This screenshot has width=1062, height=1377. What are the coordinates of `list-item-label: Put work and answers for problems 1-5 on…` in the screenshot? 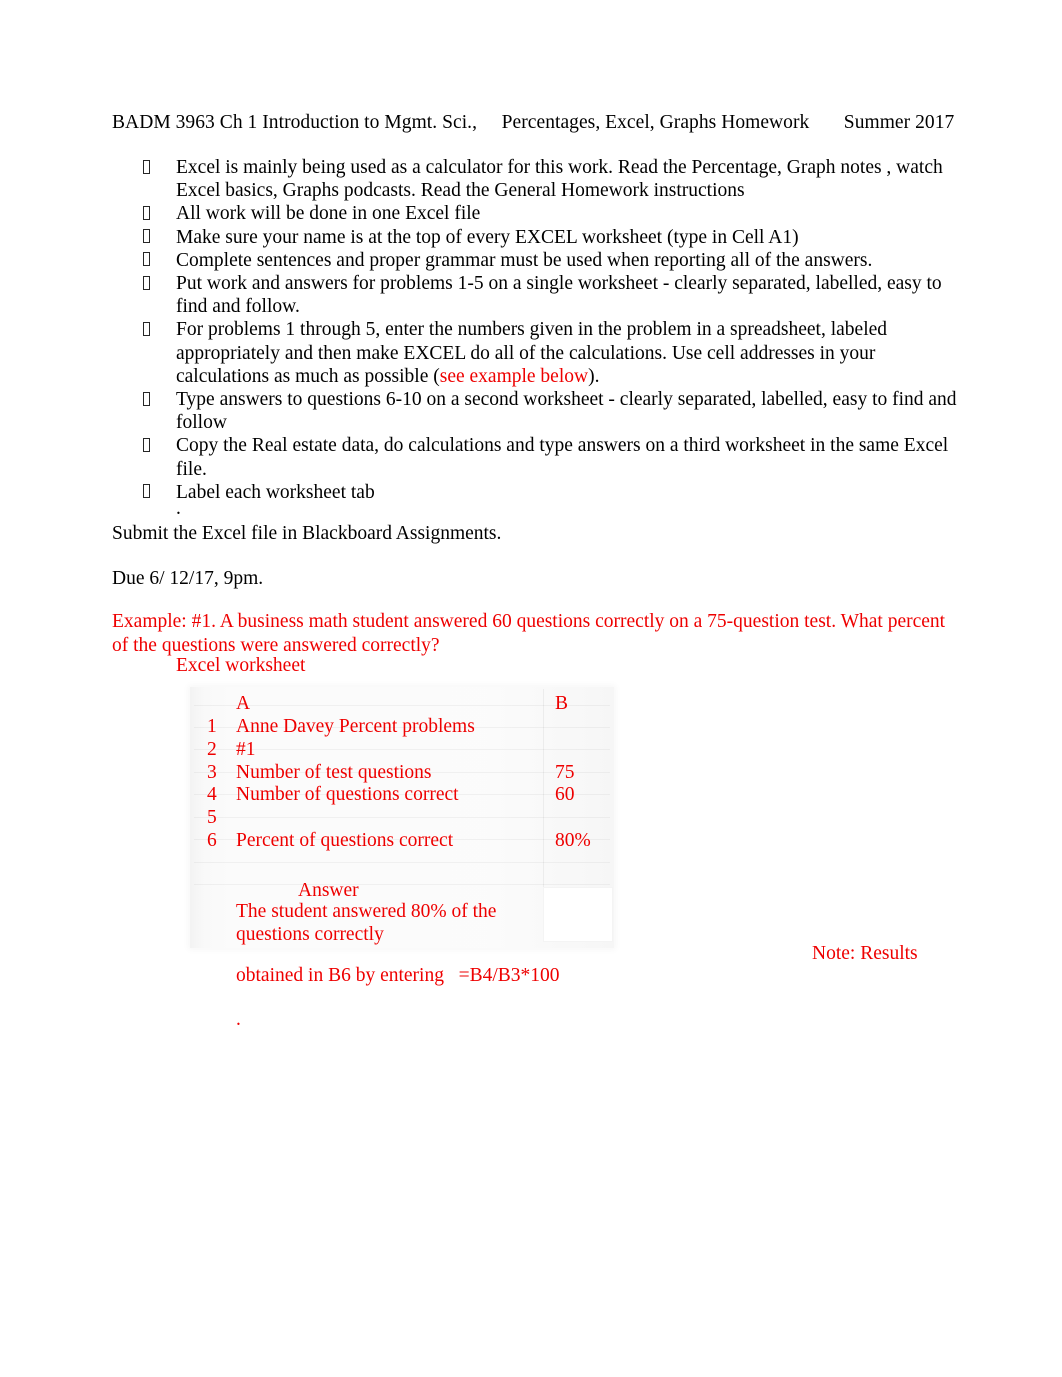 It's located at (559, 295).